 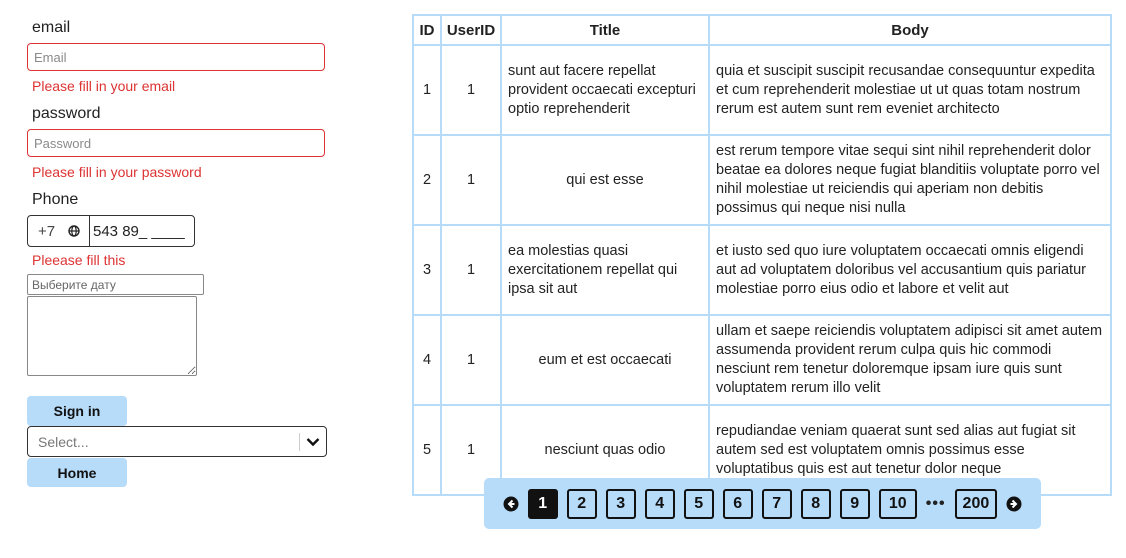 What do you see at coordinates (659, 503) in the screenshot?
I see `page-button-4: 4` at bounding box center [659, 503].